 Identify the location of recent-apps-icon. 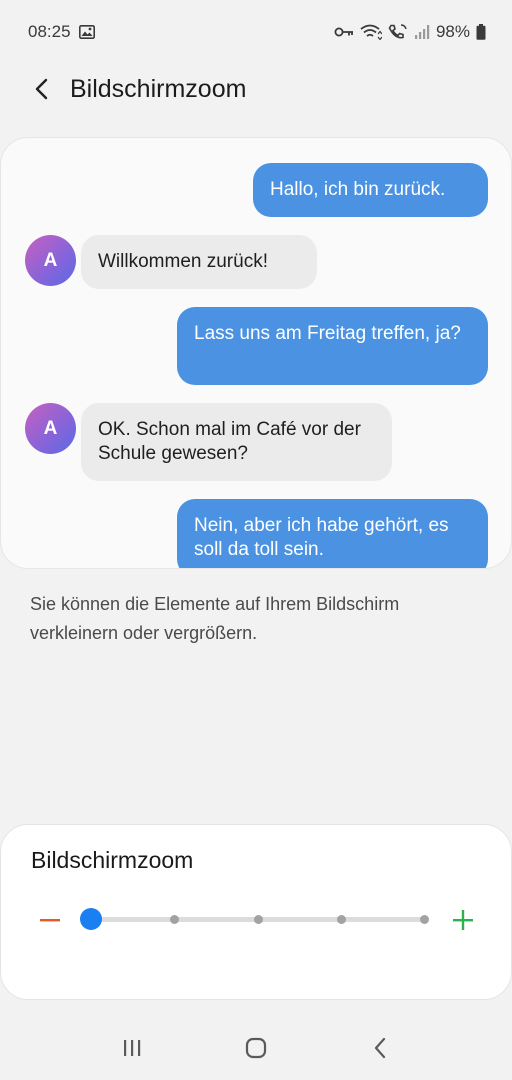
(132, 1048).